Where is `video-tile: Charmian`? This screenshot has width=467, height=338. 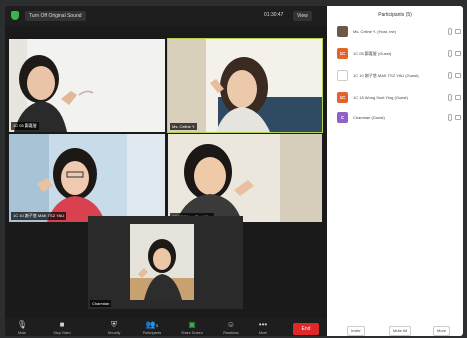
video-tile: Charmian is located at coordinates (165, 262).